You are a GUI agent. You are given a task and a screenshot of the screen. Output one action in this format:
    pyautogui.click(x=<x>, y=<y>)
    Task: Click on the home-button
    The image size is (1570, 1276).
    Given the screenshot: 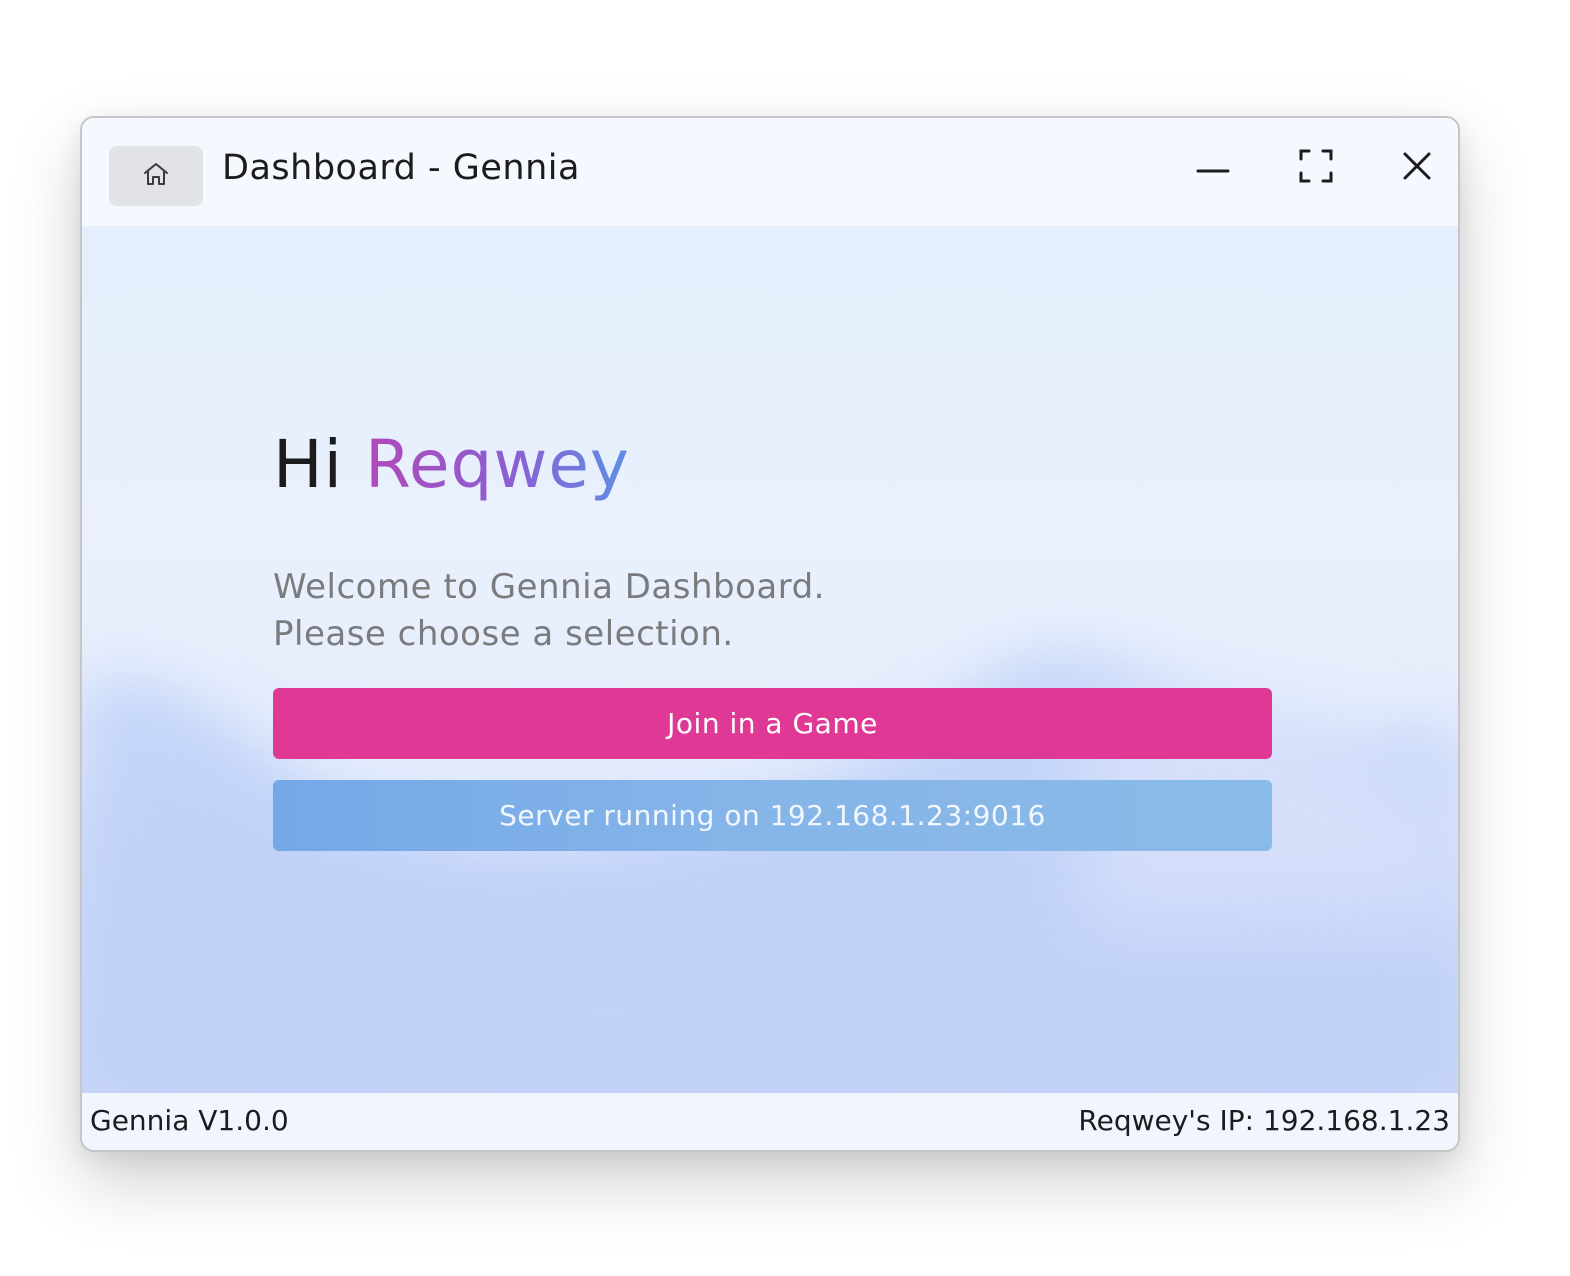 What is the action you would take?
    pyautogui.click(x=156, y=176)
    